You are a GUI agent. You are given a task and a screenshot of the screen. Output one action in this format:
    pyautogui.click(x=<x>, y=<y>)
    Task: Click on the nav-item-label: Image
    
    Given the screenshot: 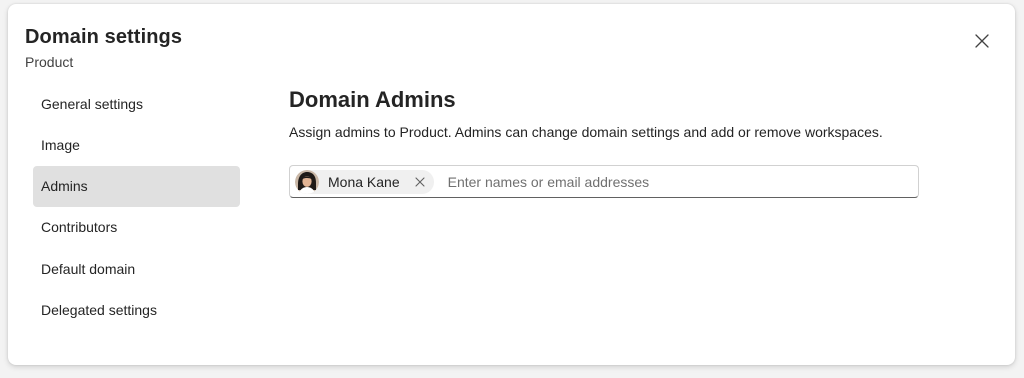 What is the action you would take?
    pyautogui.click(x=60, y=144)
    